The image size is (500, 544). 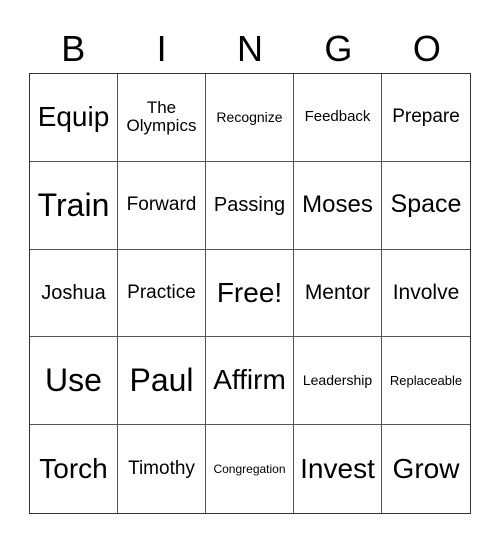 What do you see at coordinates (338, 118) in the screenshot?
I see `bingo-cell: Feedback` at bounding box center [338, 118].